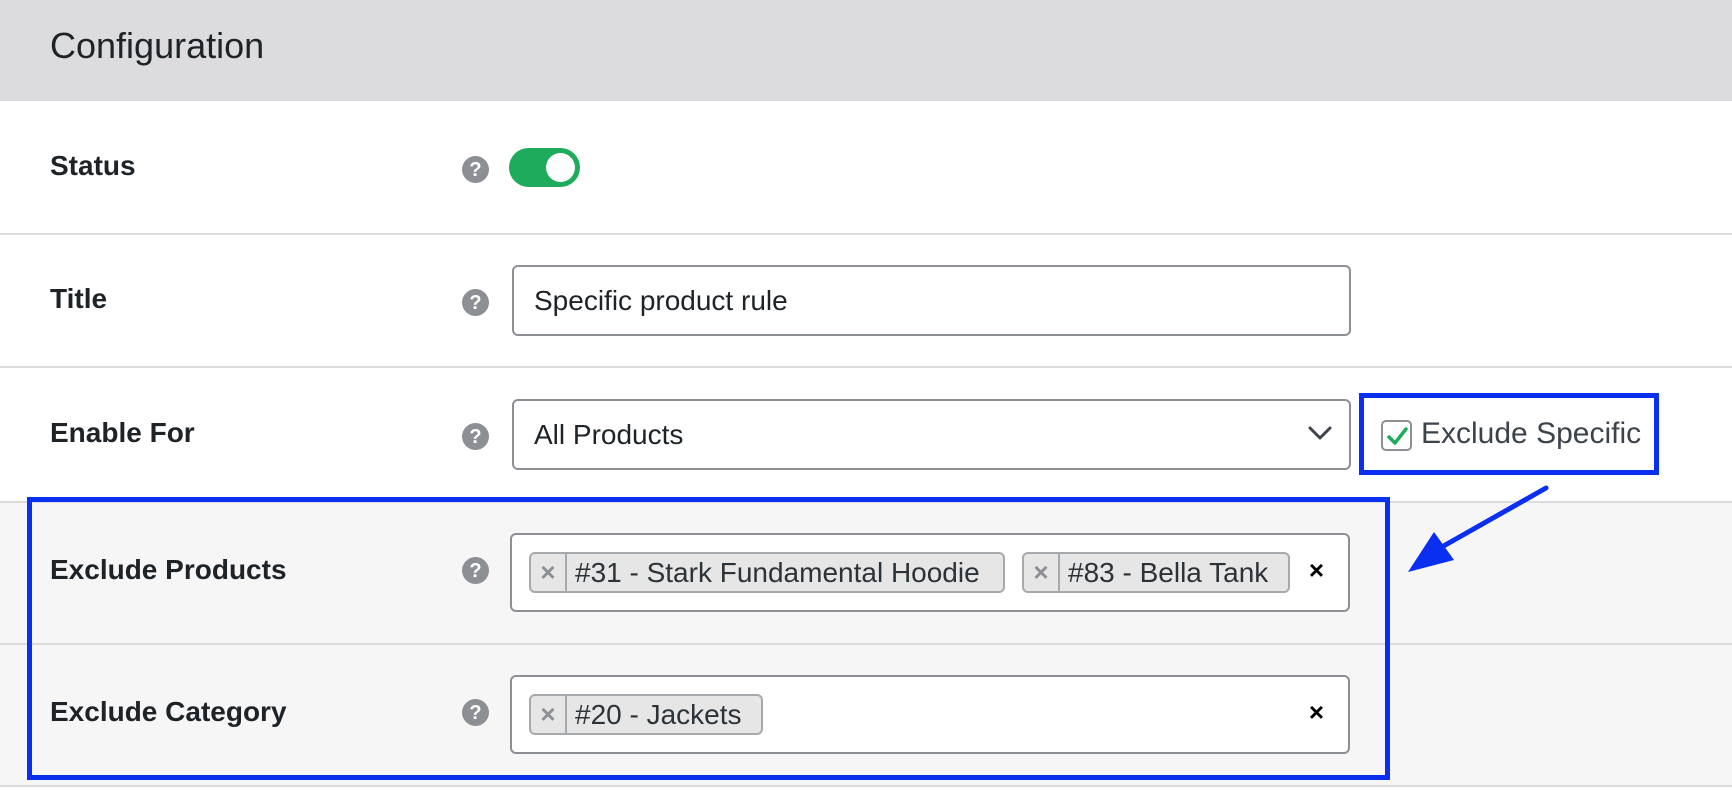 This screenshot has height=802, width=1732. I want to click on status-label: Status, so click(93, 165).